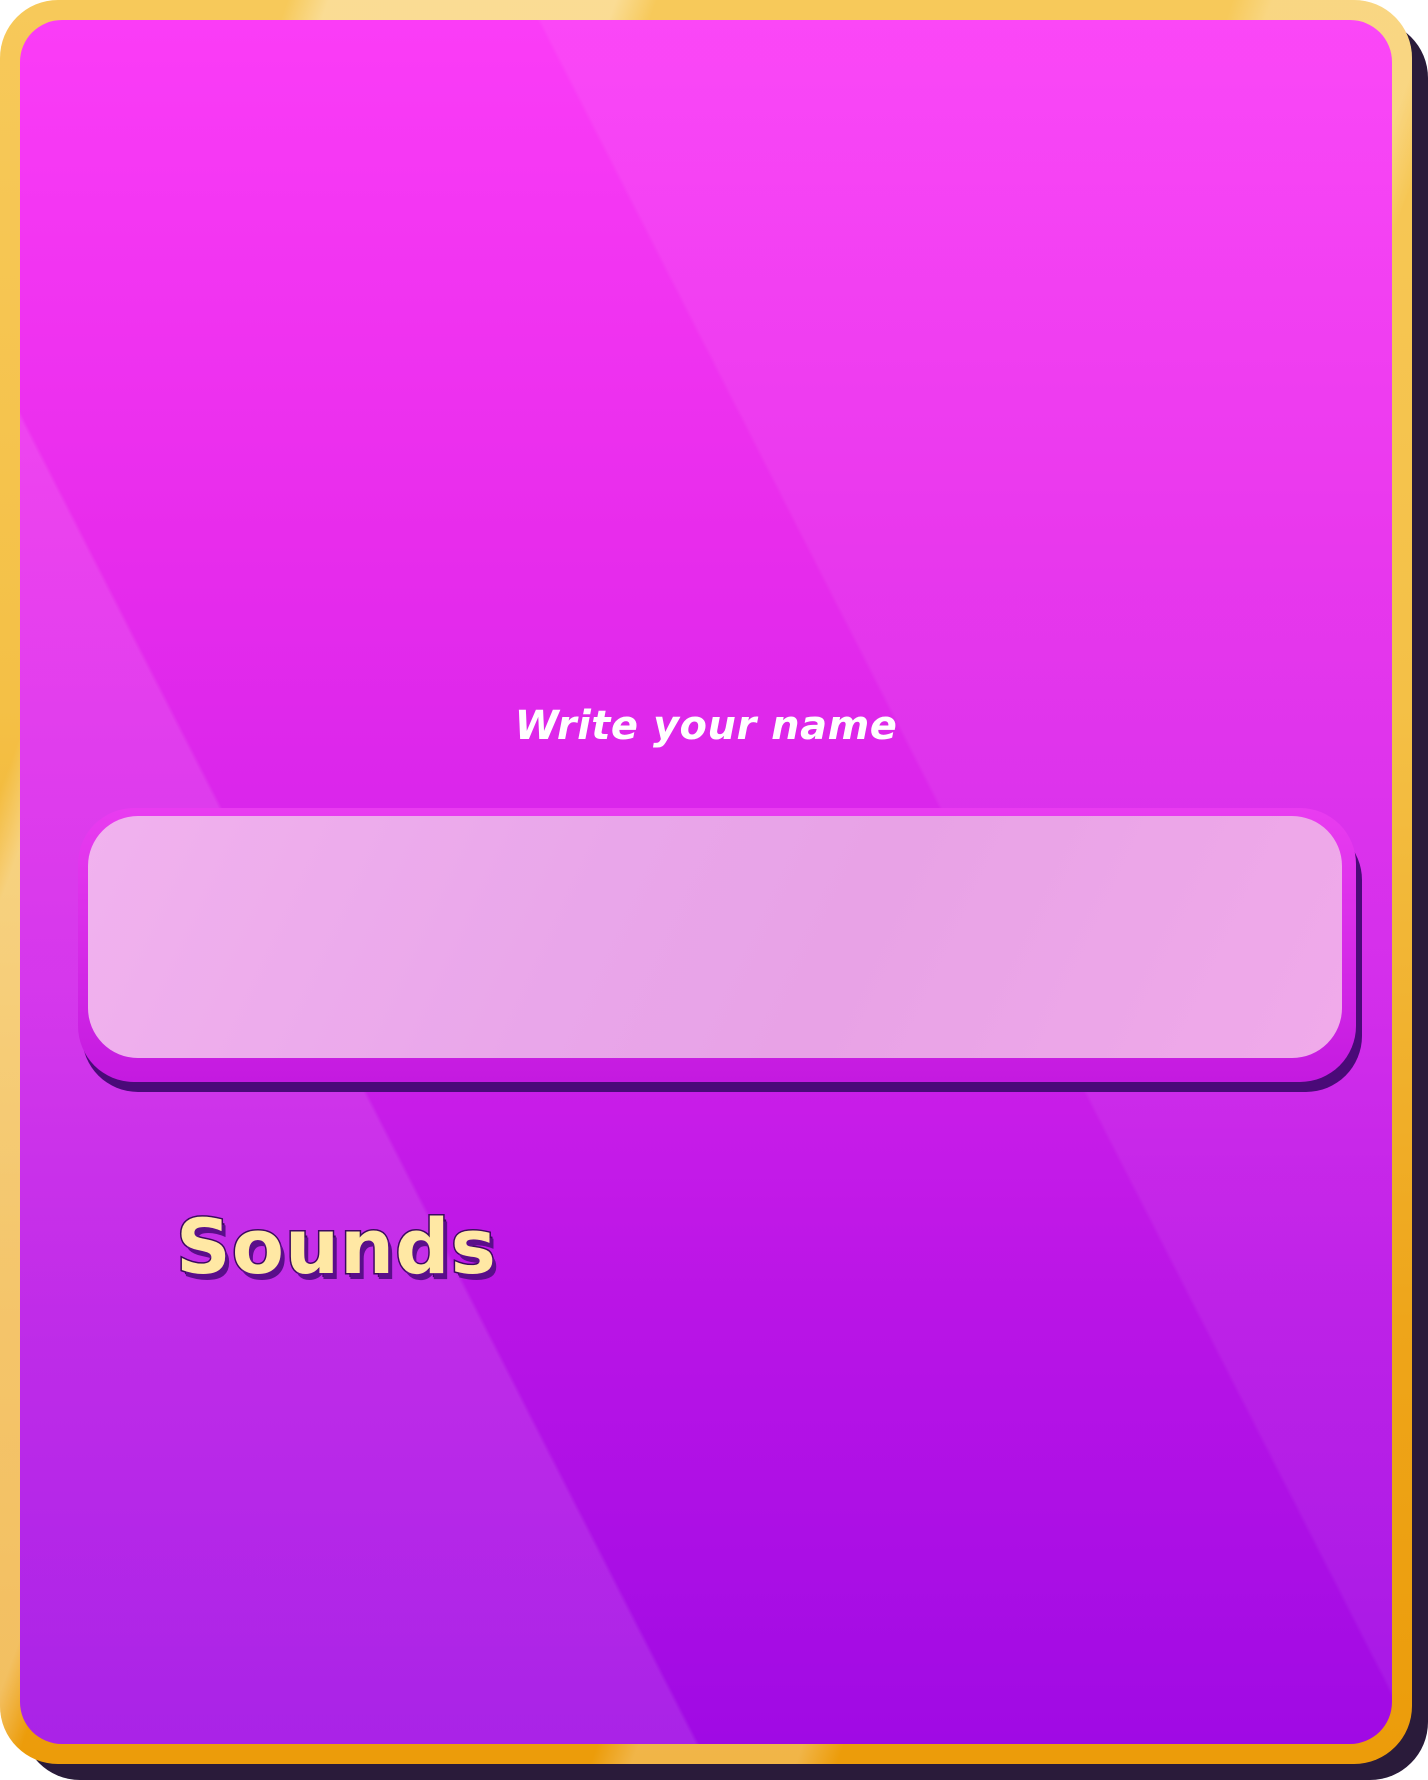  Describe the element at coordinates (715, 937) in the screenshot. I see `name-input` at that location.